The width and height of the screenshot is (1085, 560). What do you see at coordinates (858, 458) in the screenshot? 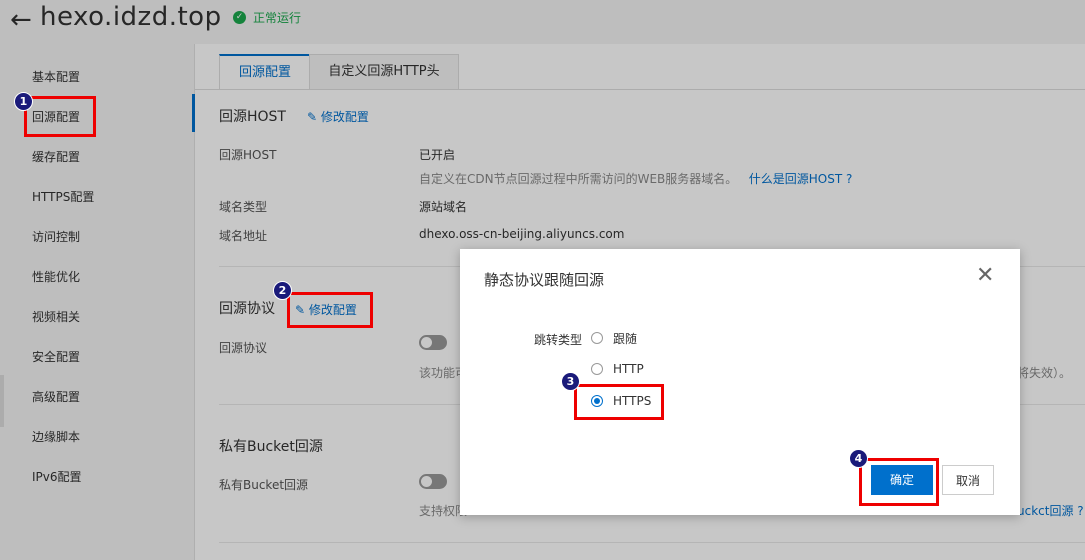
I see `step-marker-4: 4` at bounding box center [858, 458].